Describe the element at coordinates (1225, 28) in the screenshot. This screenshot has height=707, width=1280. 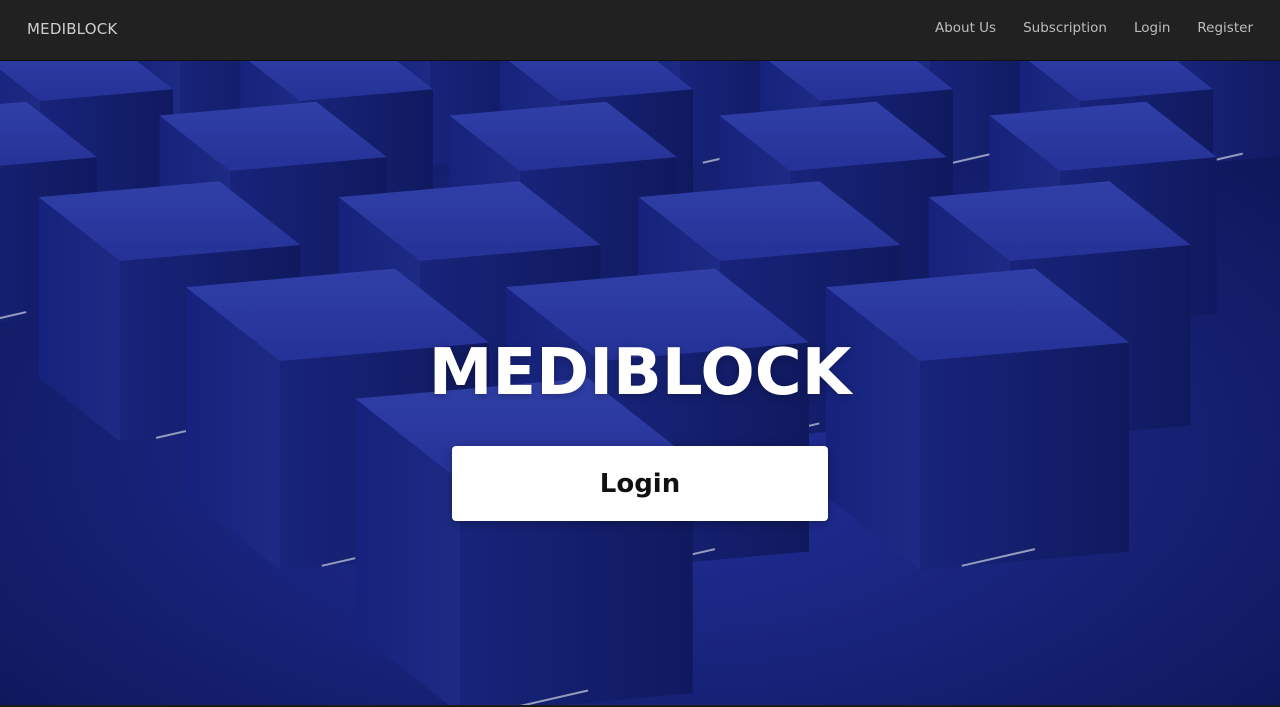
I see `nav-link-register: Register` at that location.